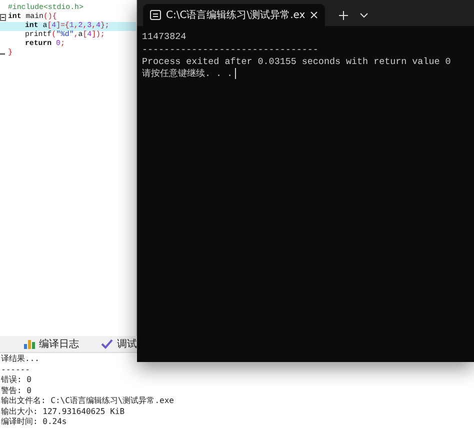 Image resolution: width=474 pixels, height=431 pixels. Describe the element at coordinates (314, 15) in the screenshot. I see `close-icon` at that location.